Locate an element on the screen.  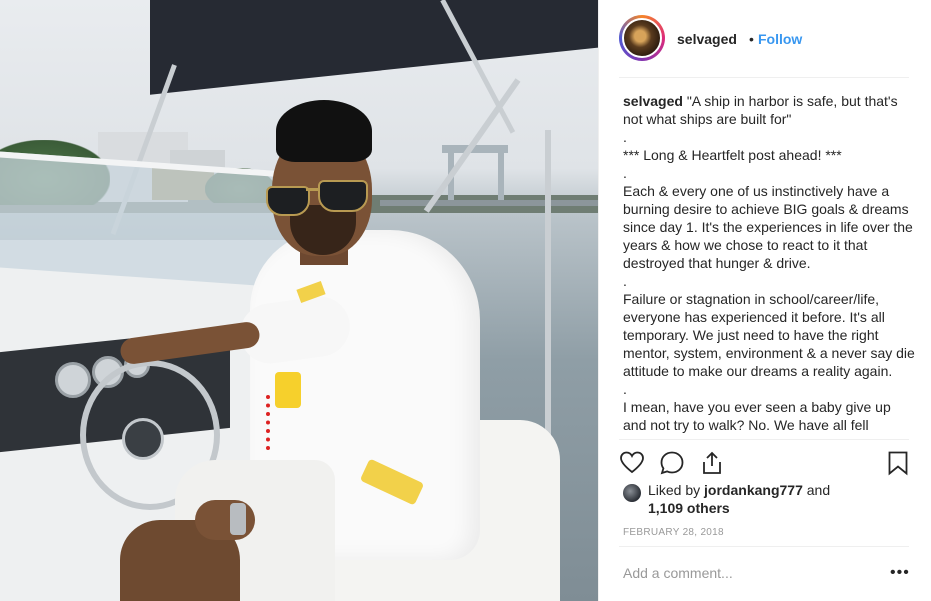
speech-bubble-icon is located at coordinates (672, 463).